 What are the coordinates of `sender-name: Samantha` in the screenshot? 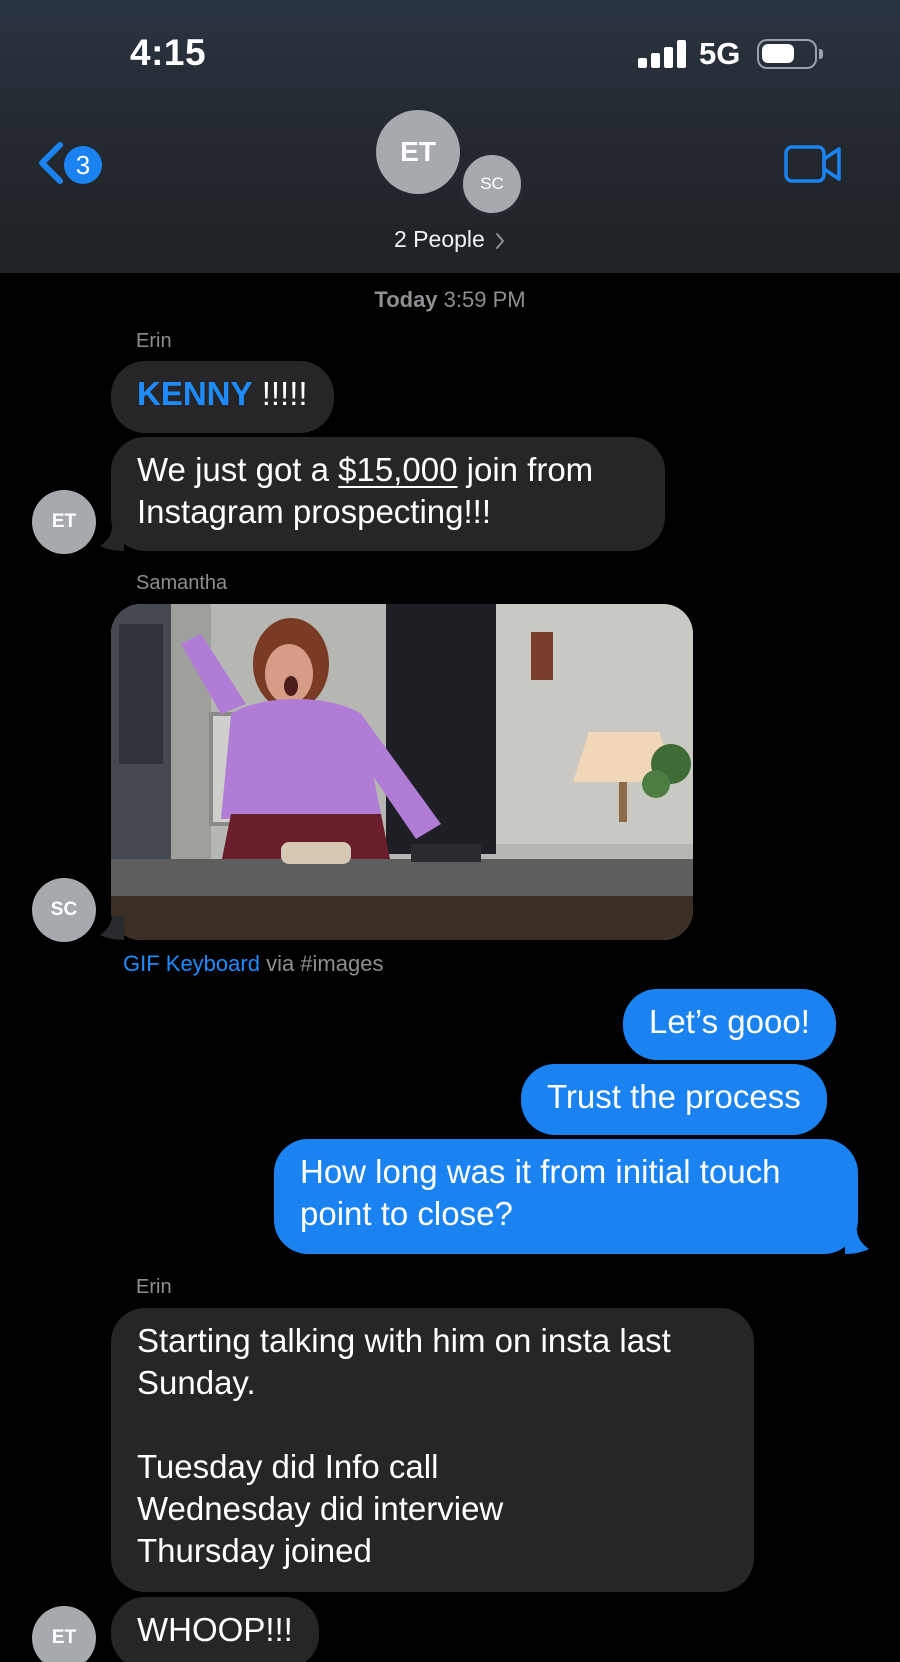 It's located at (182, 583).